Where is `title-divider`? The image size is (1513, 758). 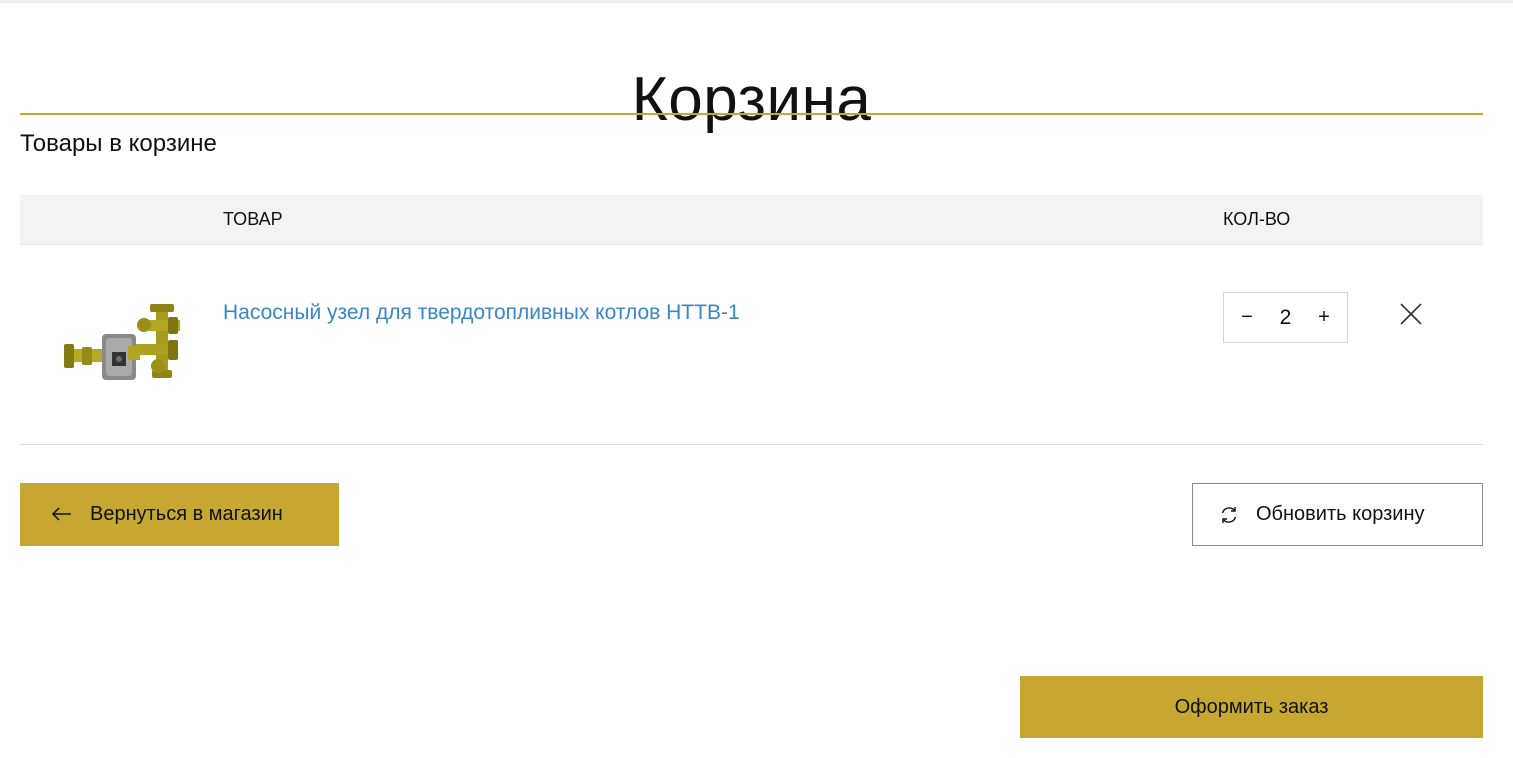 title-divider is located at coordinates (751, 114).